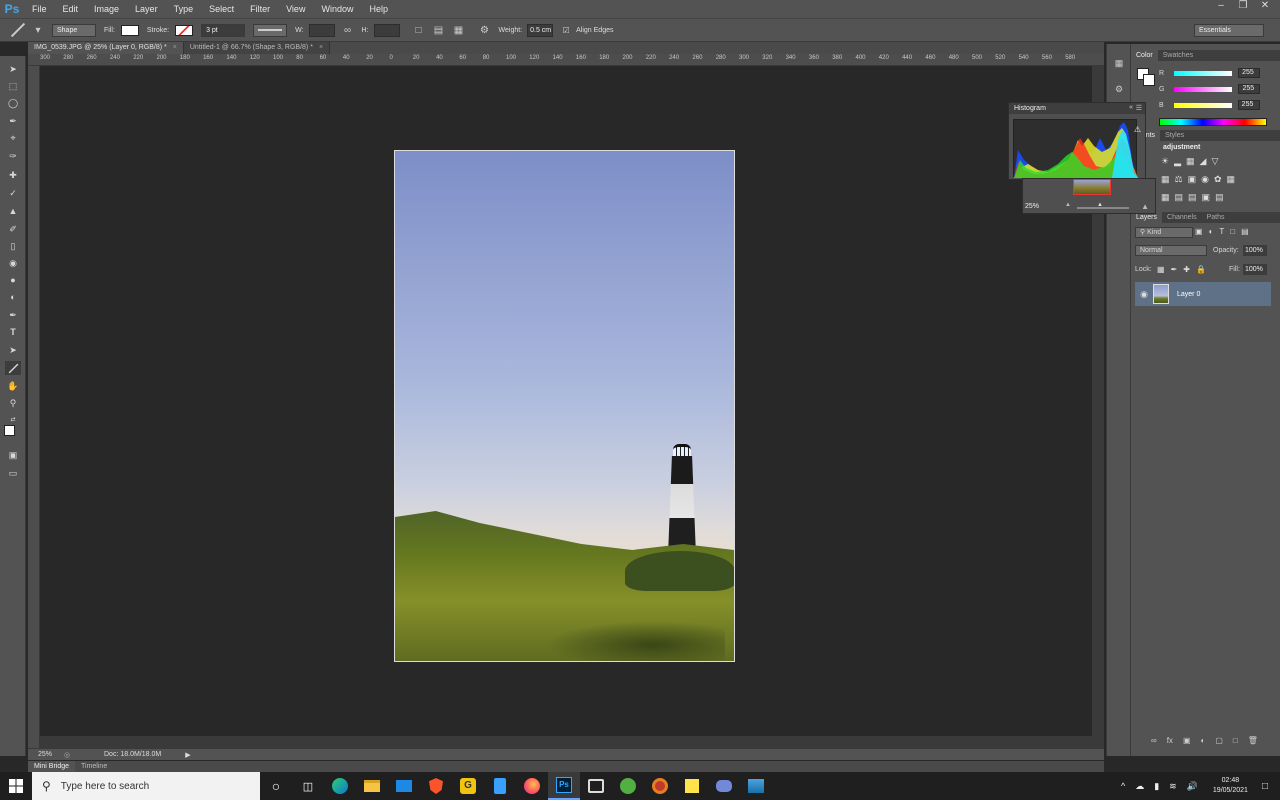 The image size is (1280, 800). I want to click on menu-edit: Edit, so click(71, 9).